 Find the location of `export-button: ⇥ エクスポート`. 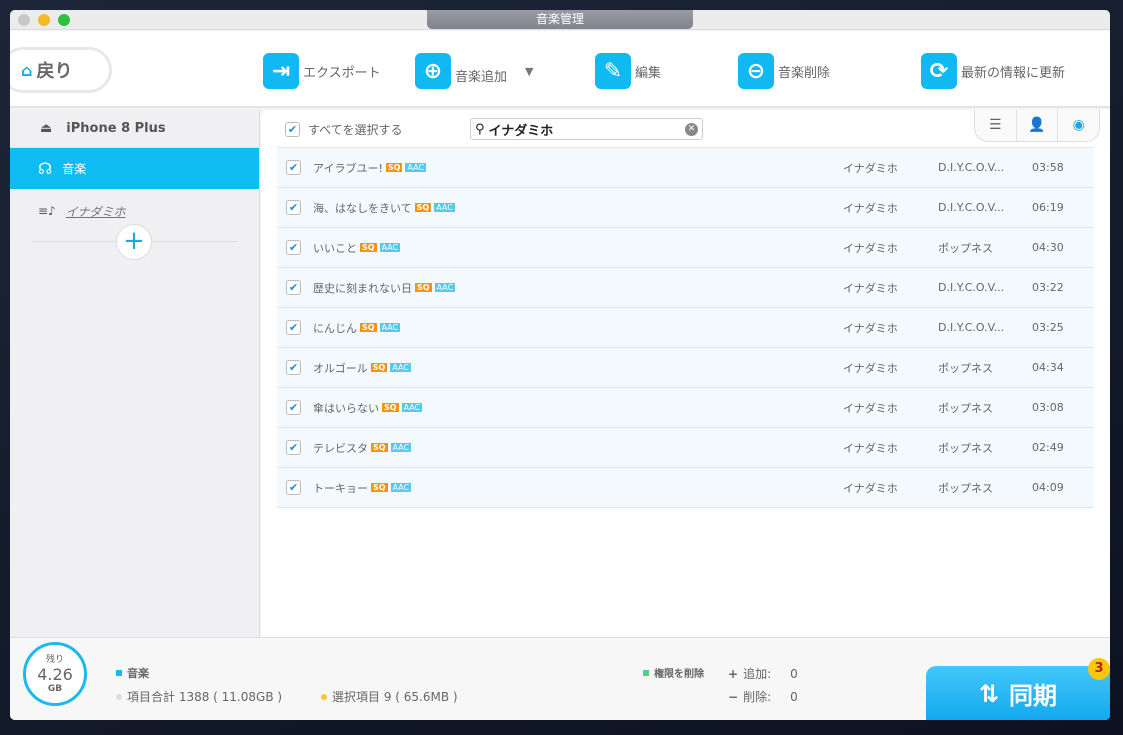

export-button: ⇥ エクスポート is located at coordinates (322, 71).